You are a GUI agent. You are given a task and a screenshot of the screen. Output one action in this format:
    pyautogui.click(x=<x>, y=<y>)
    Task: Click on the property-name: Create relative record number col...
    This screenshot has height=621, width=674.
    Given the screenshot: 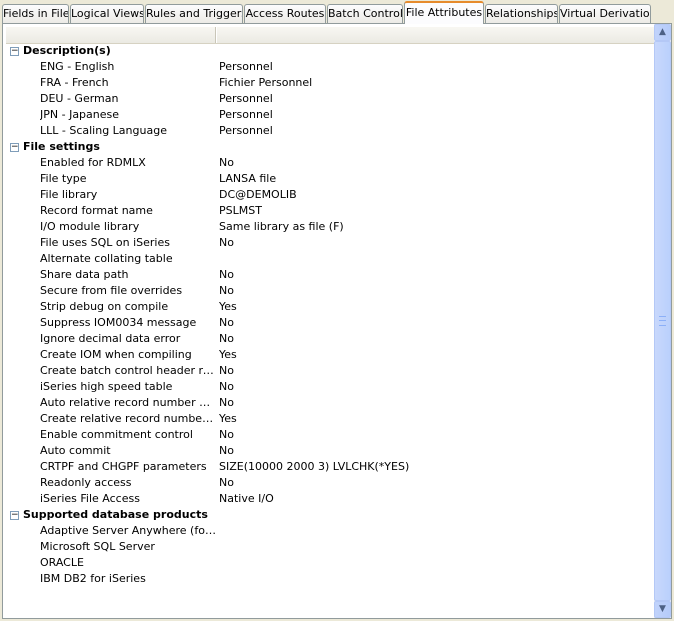 What is the action you would take?
    pyautogui.click(x=128, y=418)
    